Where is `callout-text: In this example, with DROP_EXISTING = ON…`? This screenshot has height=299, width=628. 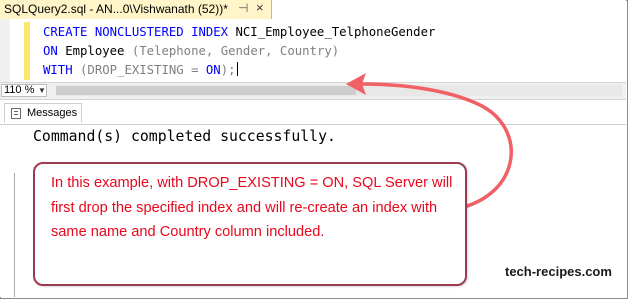
callout-text: In this example, with DROP_EXISTING = ON… is located at coordinates (252, 207).